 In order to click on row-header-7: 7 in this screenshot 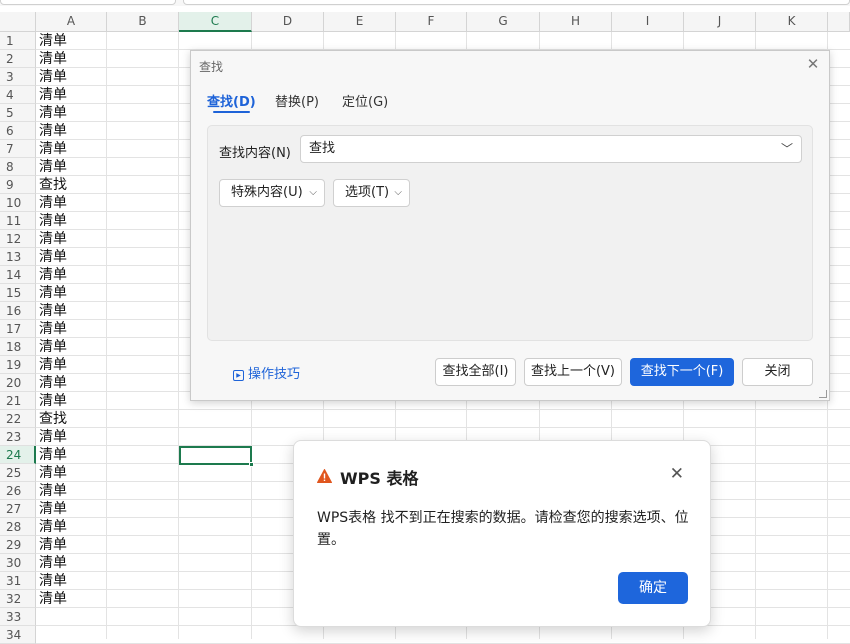, I will do `click(18, 149)`.